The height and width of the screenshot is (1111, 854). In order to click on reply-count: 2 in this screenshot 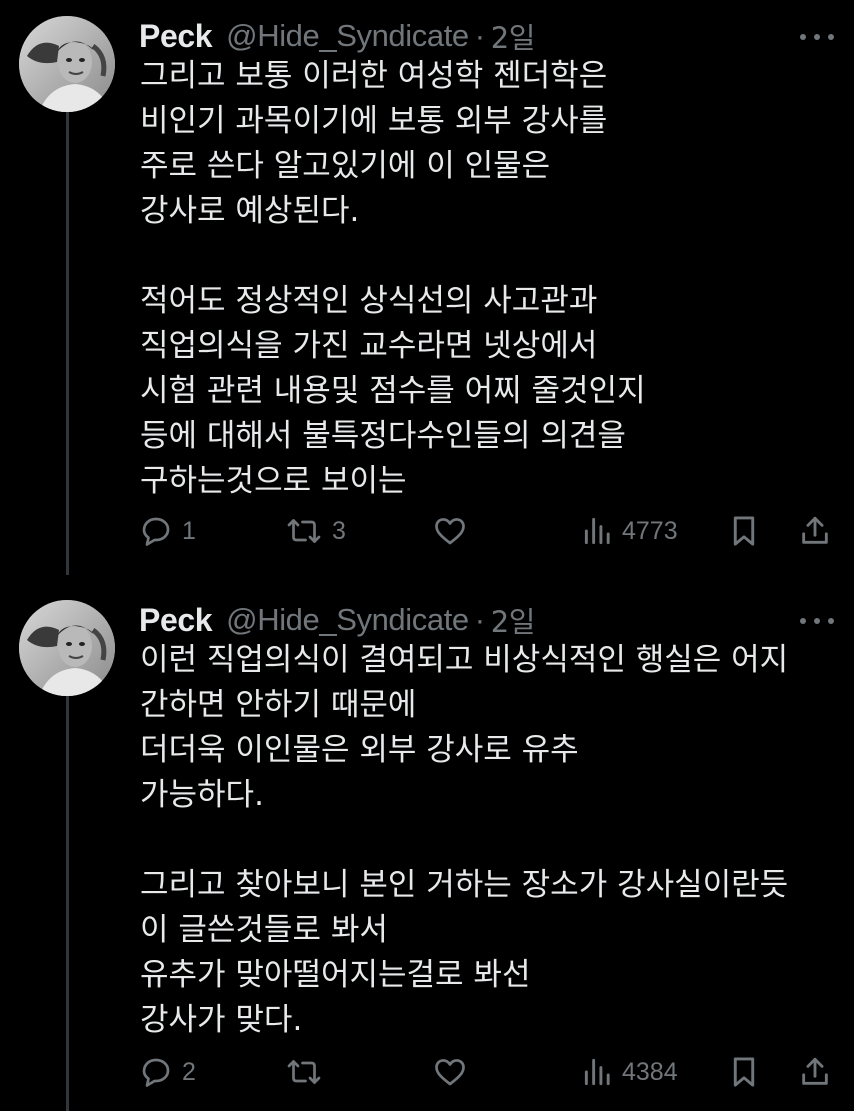, I will do `click(189, 1071)`.